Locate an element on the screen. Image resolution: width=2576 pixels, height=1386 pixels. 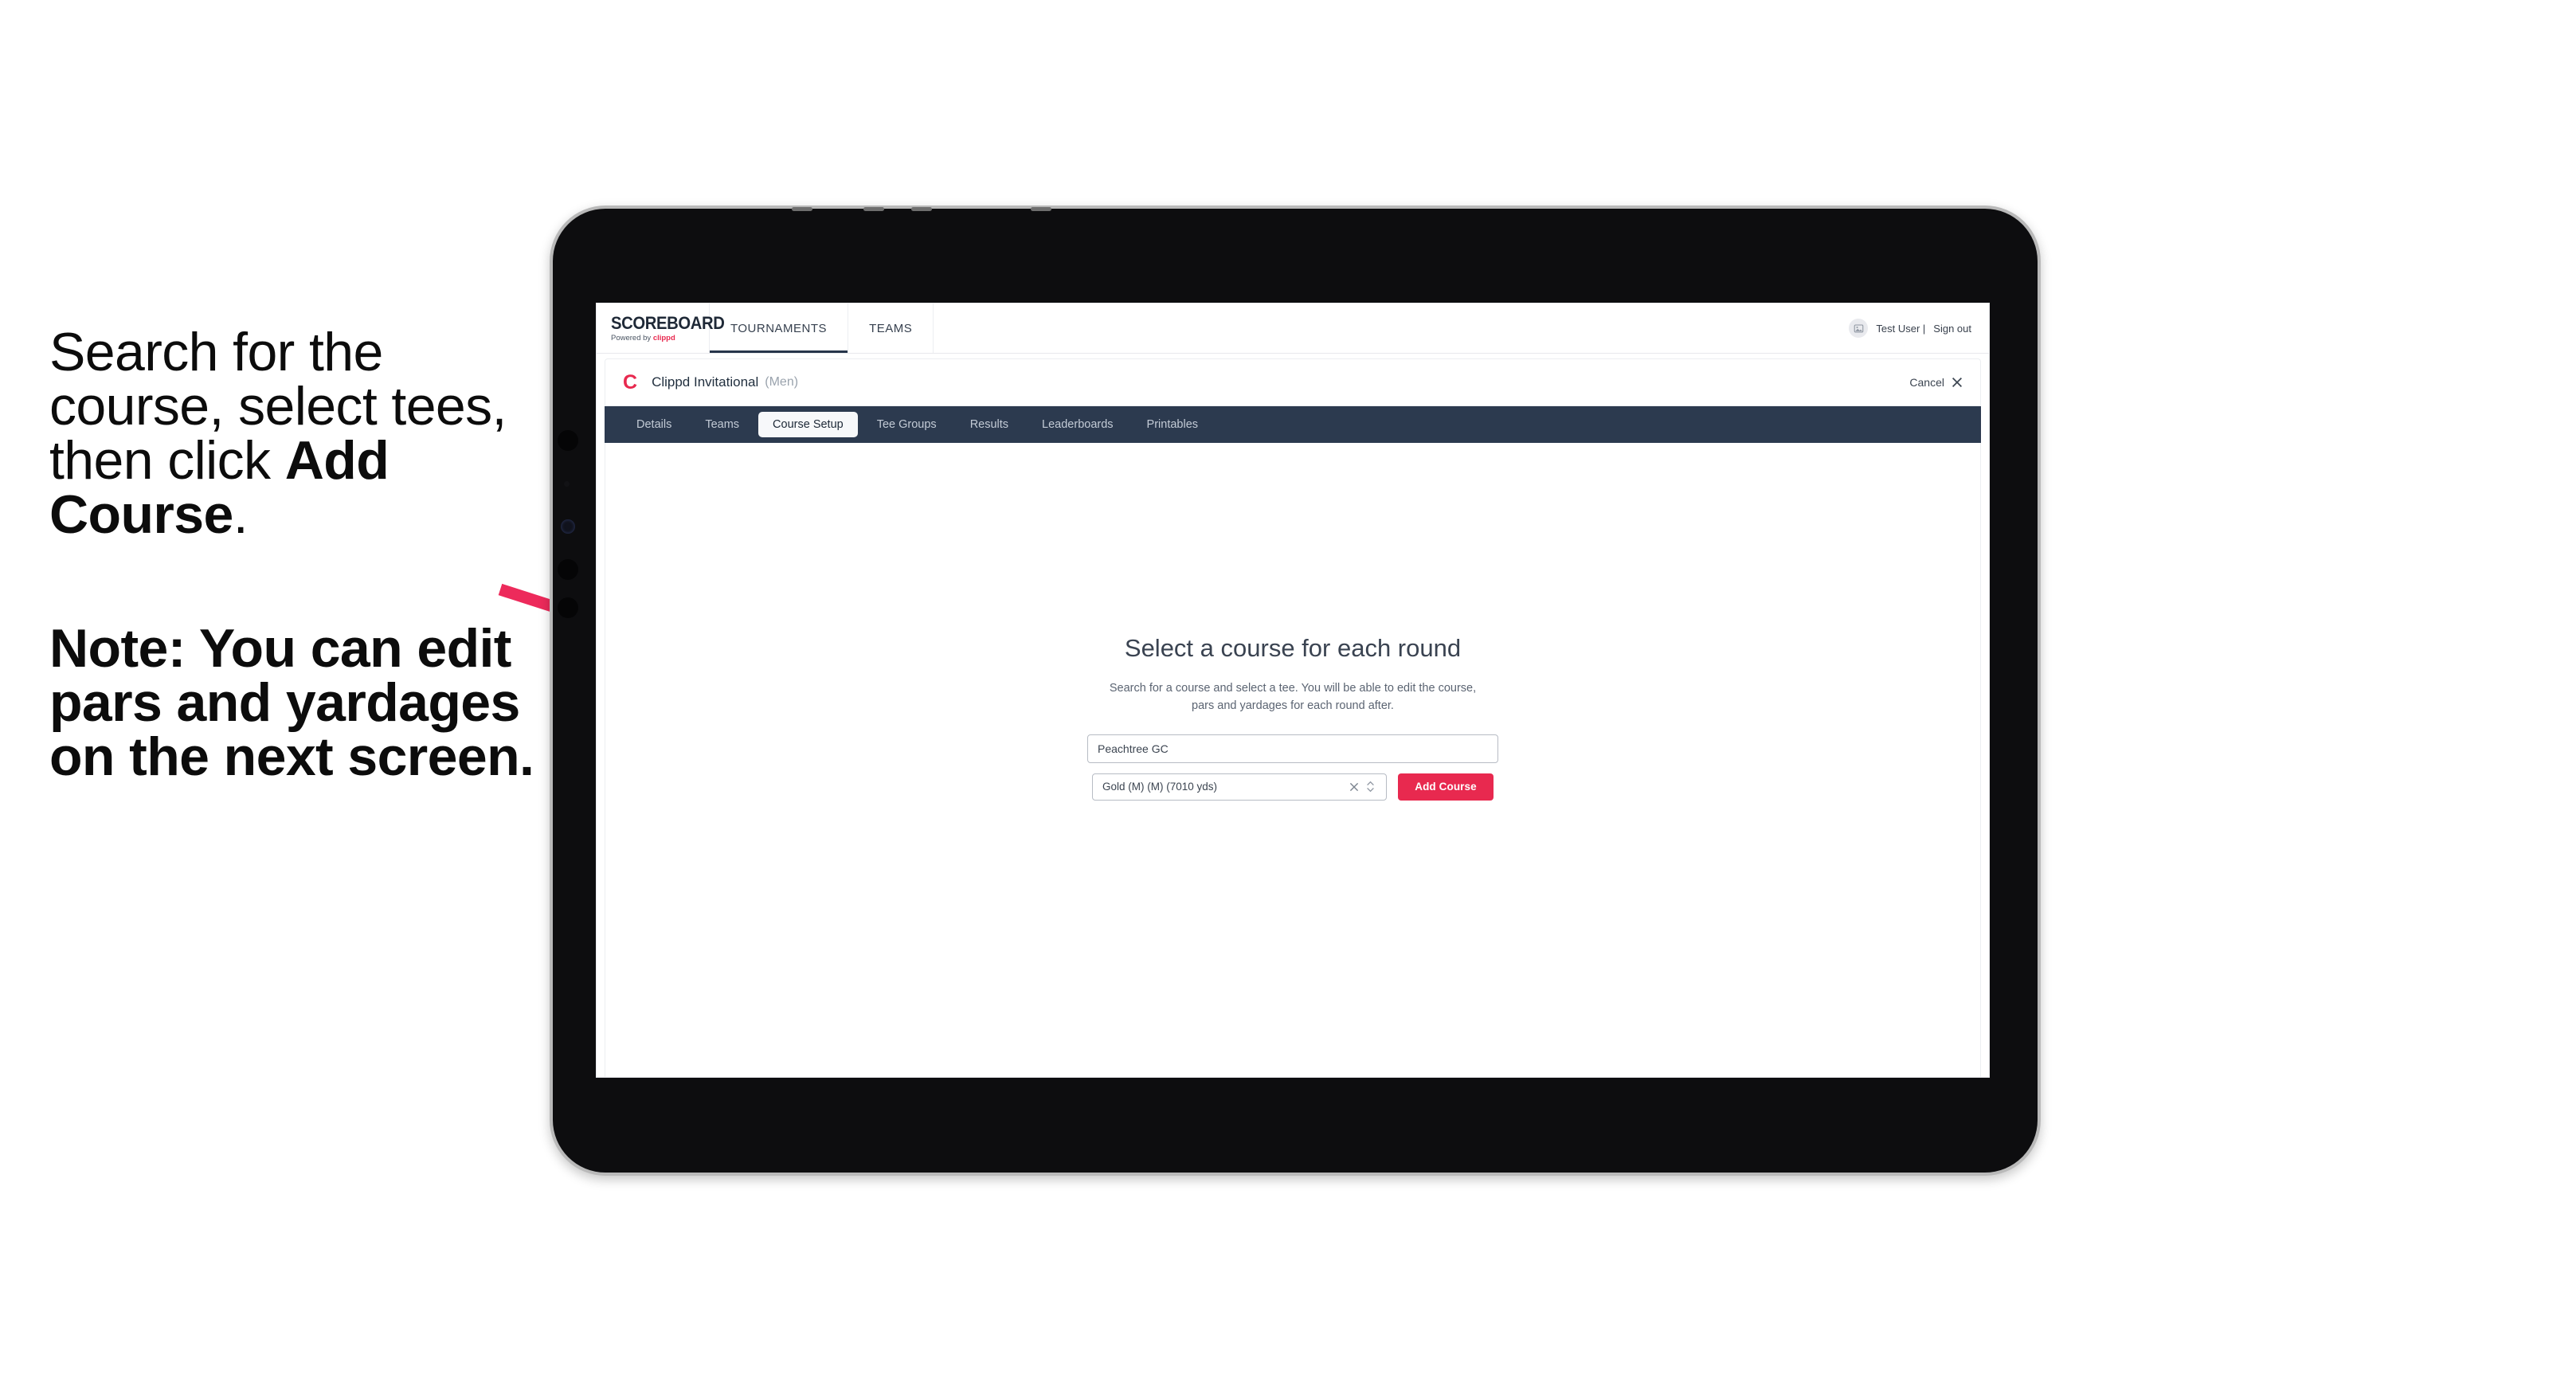
image-placeholder-icon is located at coordinates (1859, 328).